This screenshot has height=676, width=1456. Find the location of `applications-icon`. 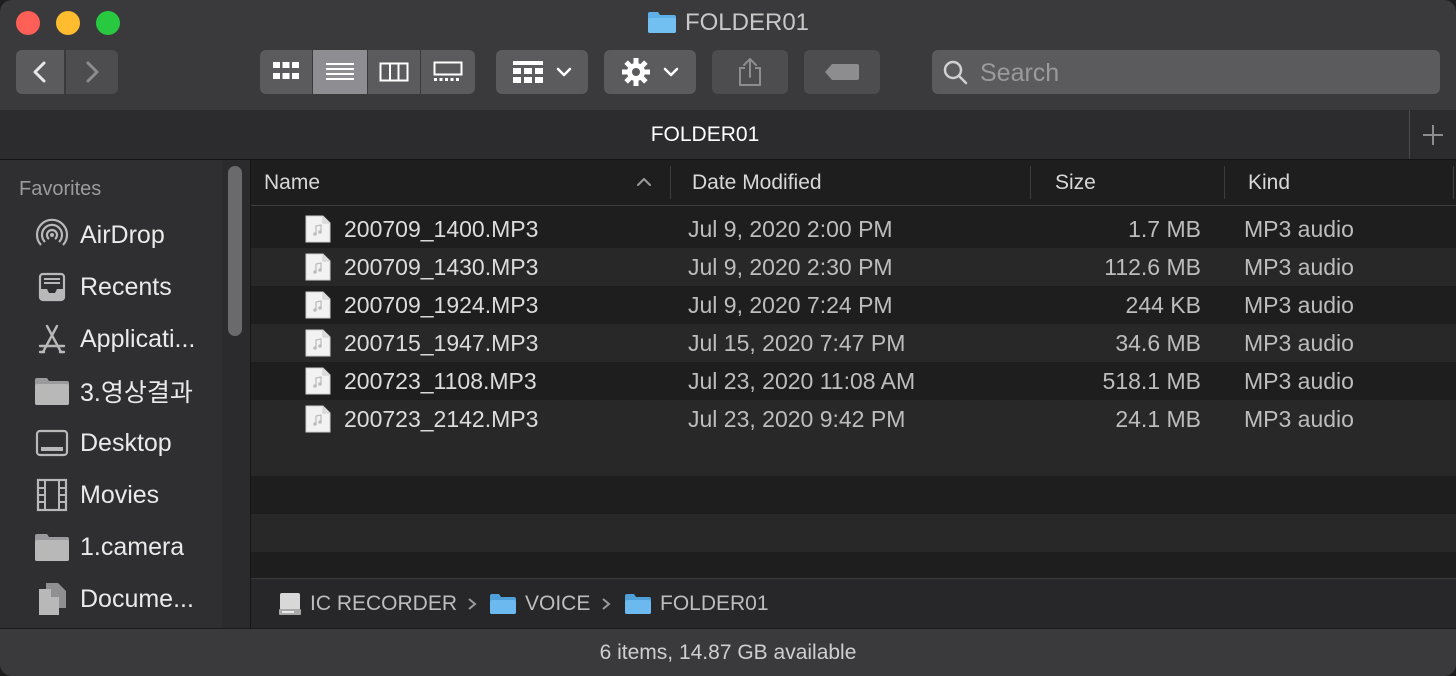

applications-icon is located at coordinates (52, 339).